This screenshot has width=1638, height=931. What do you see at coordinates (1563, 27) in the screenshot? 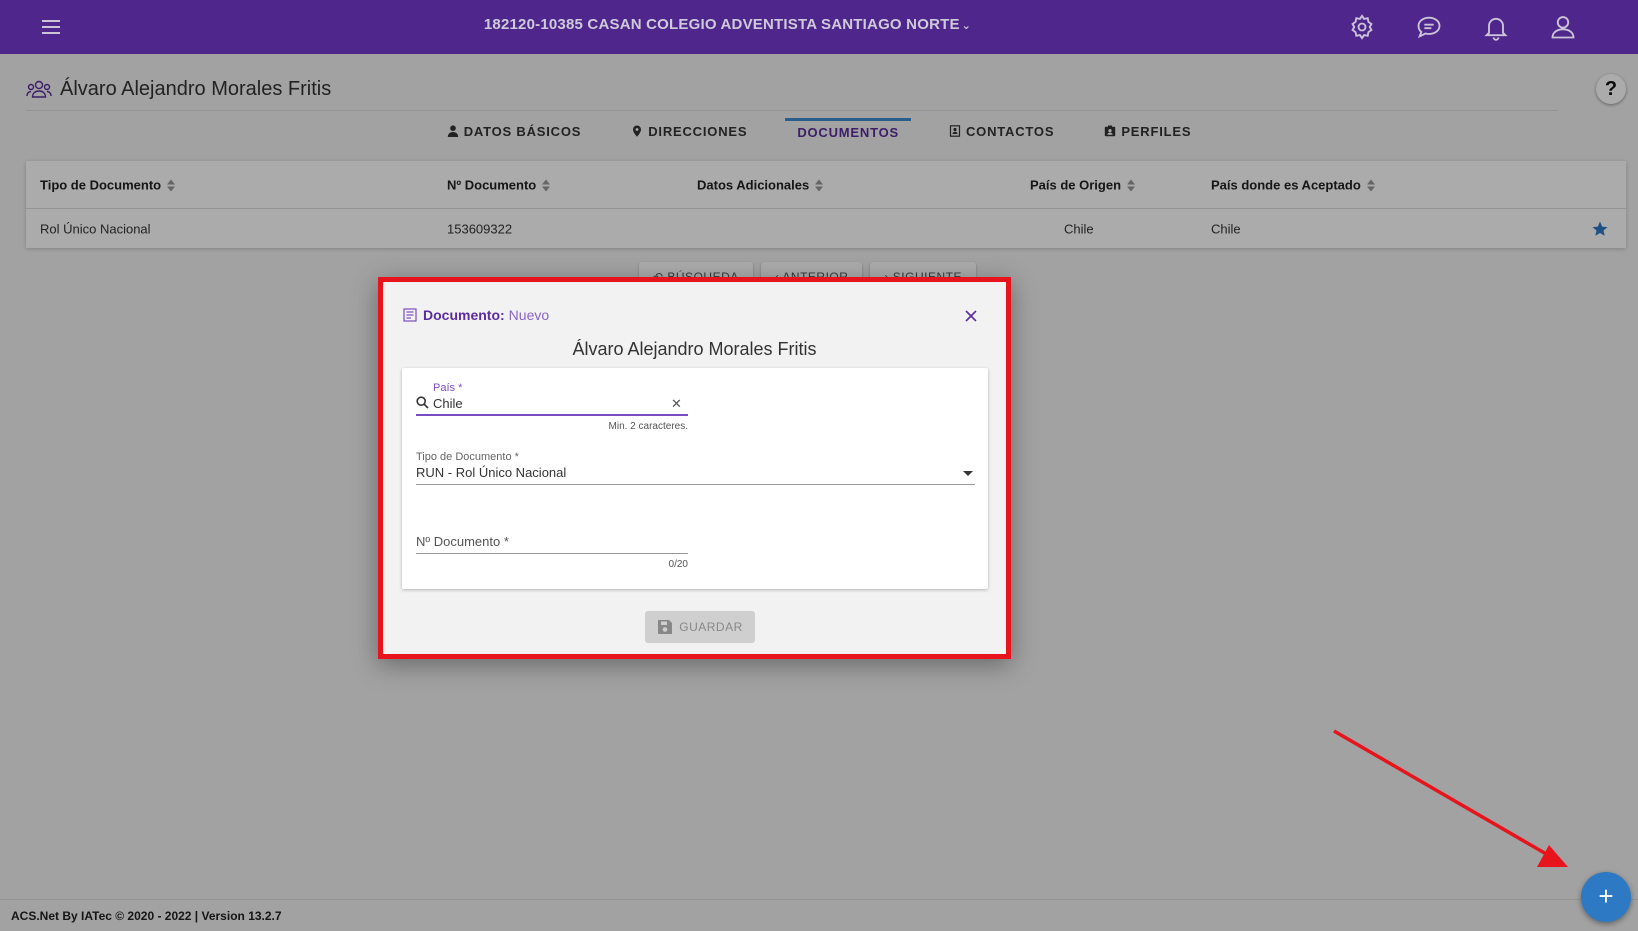
I see `user-icon` at bounding box center [1563, 27].